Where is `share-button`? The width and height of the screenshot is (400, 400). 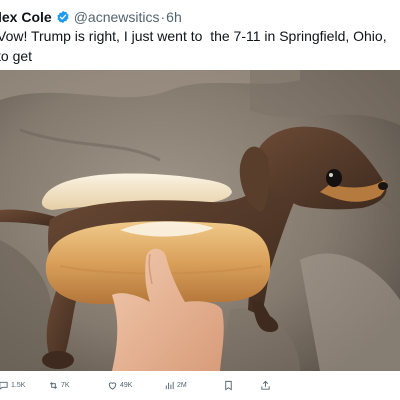
share-button is located at coordinates (266, 385).